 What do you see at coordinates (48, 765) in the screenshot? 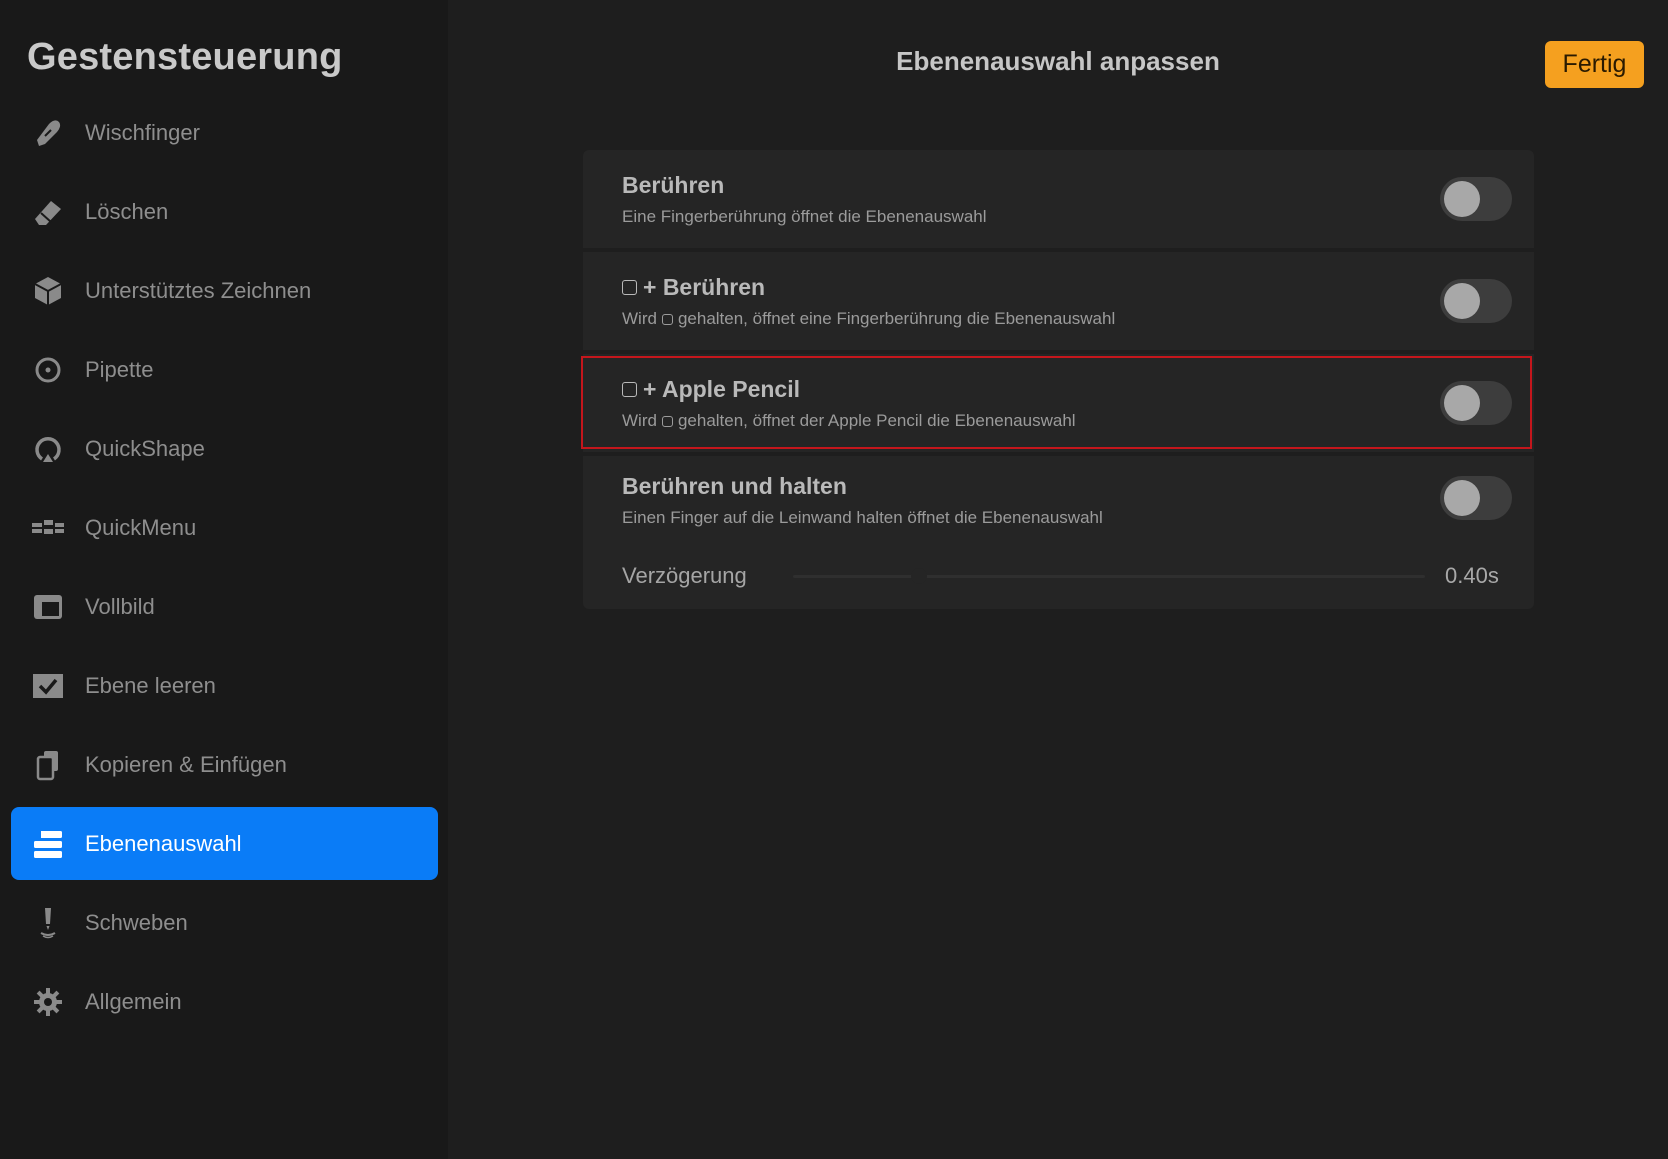
I see `copy-paste-icon` at bounding box center [48, 765].